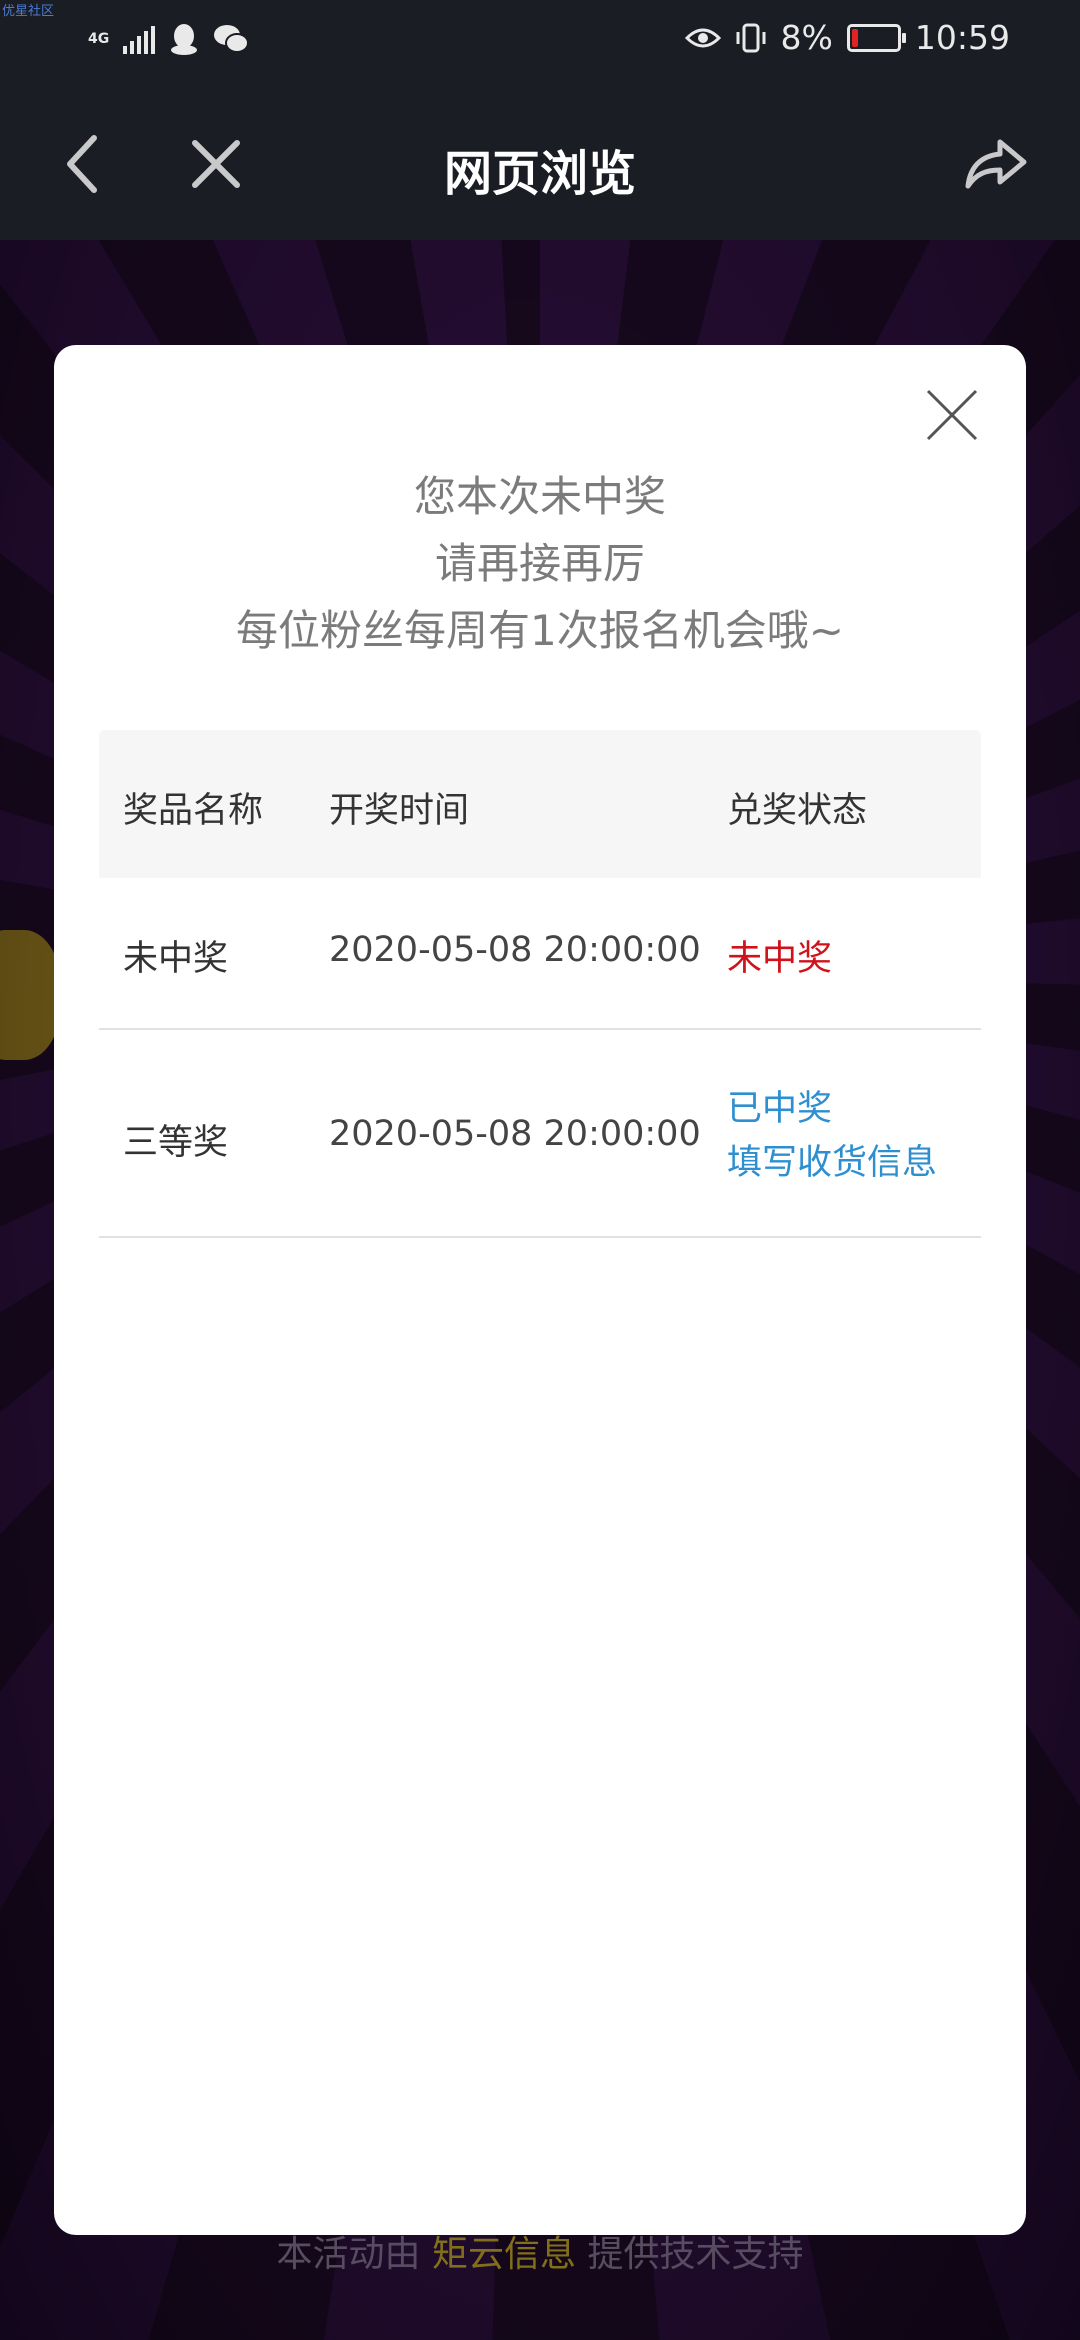 The image size is (1080, 2340). What do you see at coordinates (539, 174) in the screenshot?
I see `page-title: 网页浏览` at bounding box center [539, 174].